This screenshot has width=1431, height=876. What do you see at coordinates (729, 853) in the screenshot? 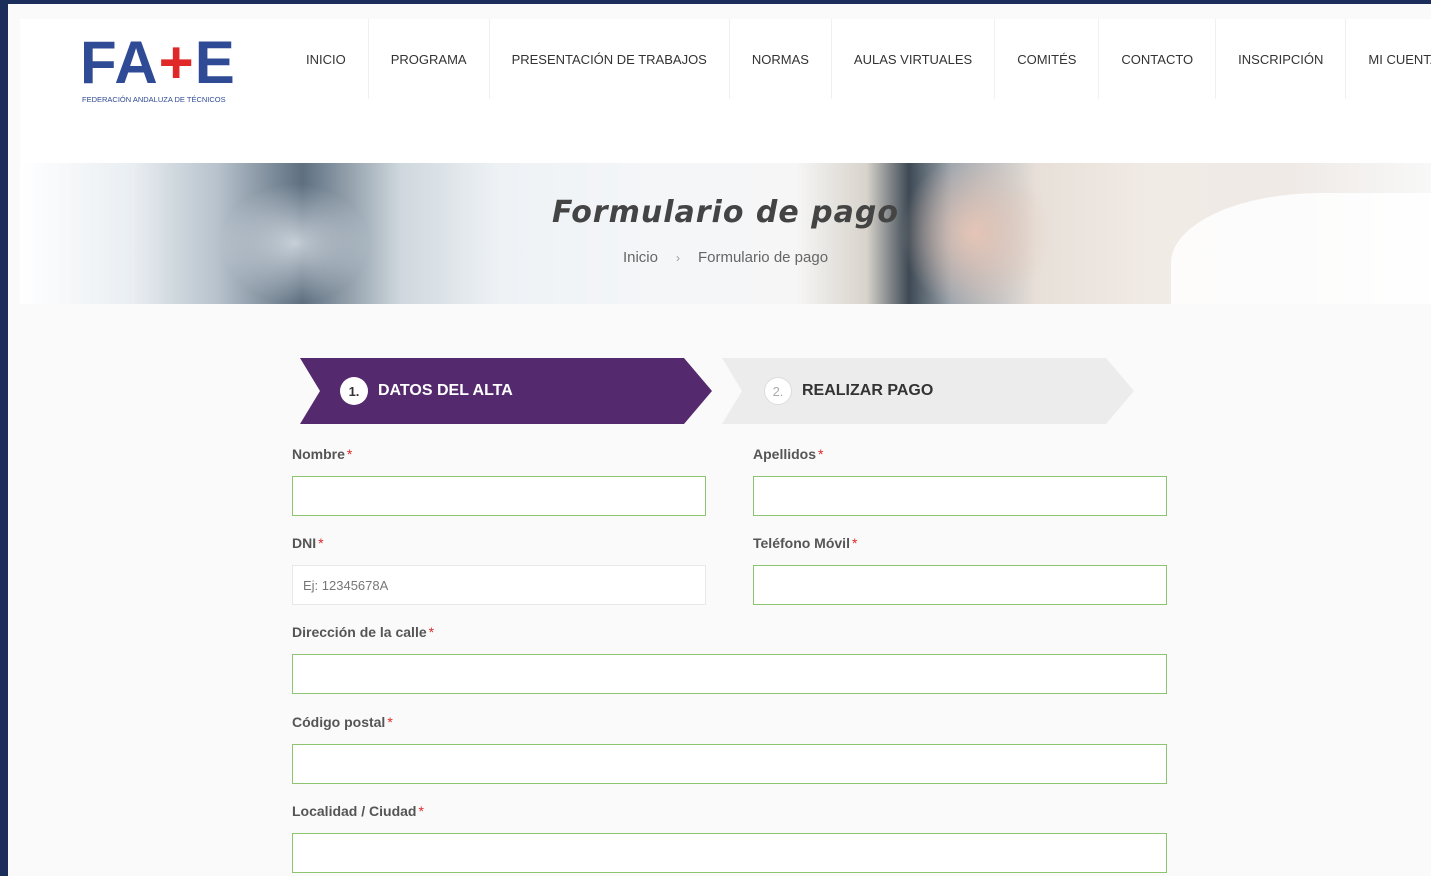
I see `localidad-input` at bounding box center [729, 853].